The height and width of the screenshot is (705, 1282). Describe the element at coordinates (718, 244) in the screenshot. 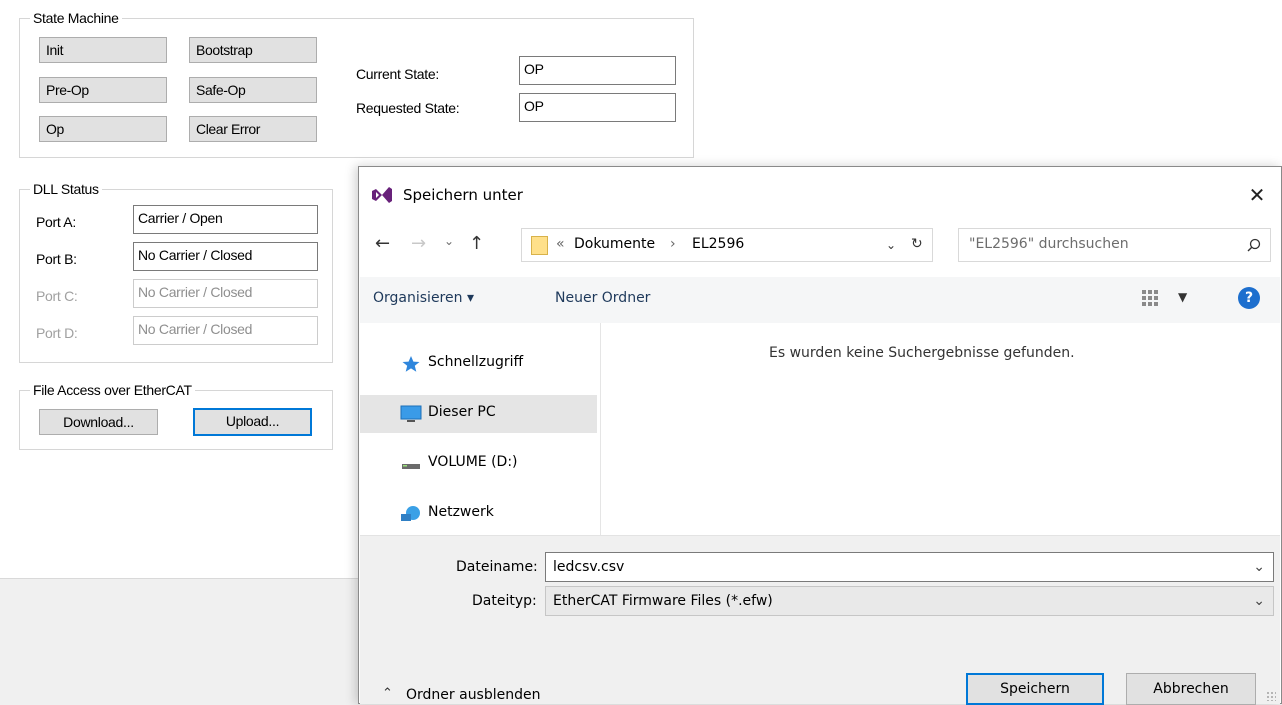

I see `breadcrumb-el2596: EL2596` at that location.